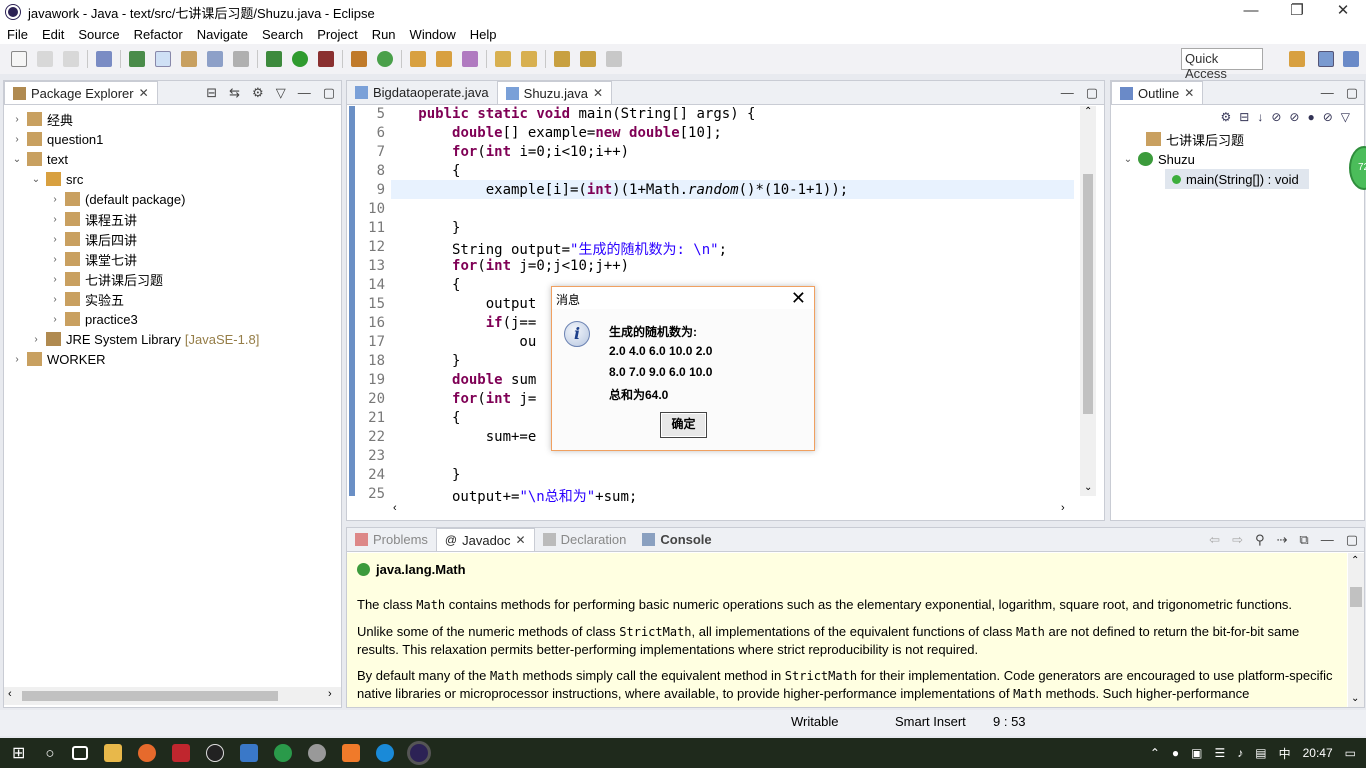 This screenshot has height=768, width=1366. I want to click on save-icon, so click(45, 59).